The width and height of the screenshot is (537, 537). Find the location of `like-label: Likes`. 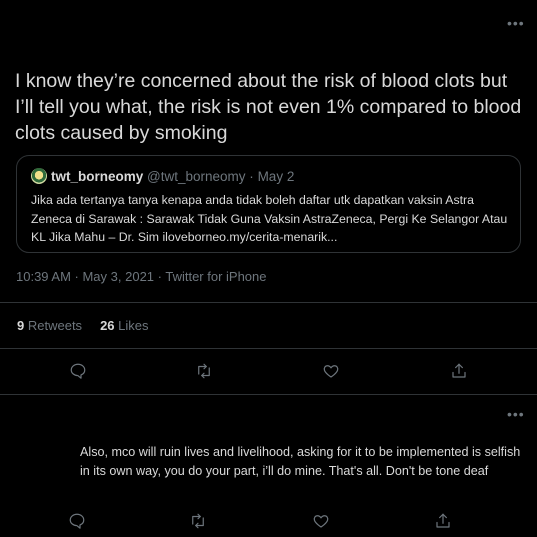

like-label: Likes is located at coordinates (133, 325).